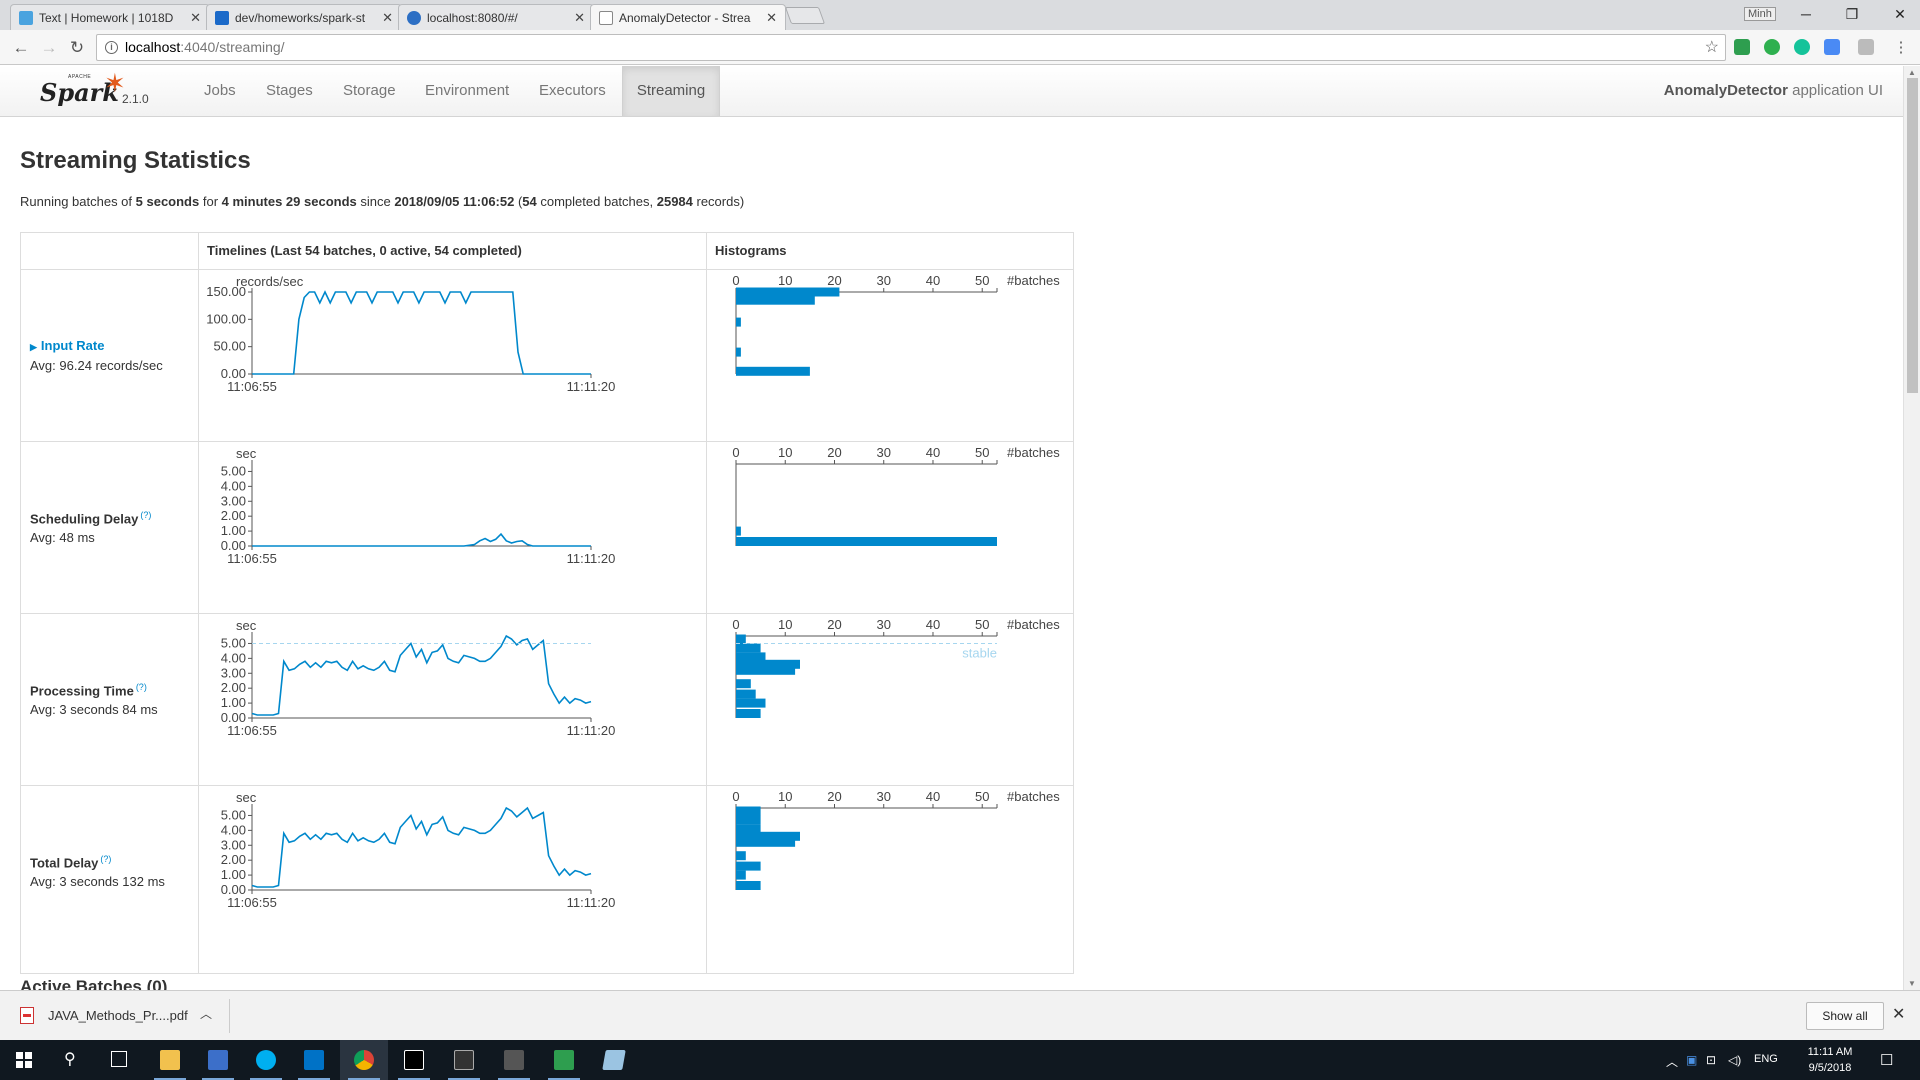 The image size is (1920, 1080). What do you see at coordinates (890, 355) in the screenshot?
I see `input-rate-histogram-chart: 0 10 20 30 40 50 #batches` at bounding box center [890, 355].